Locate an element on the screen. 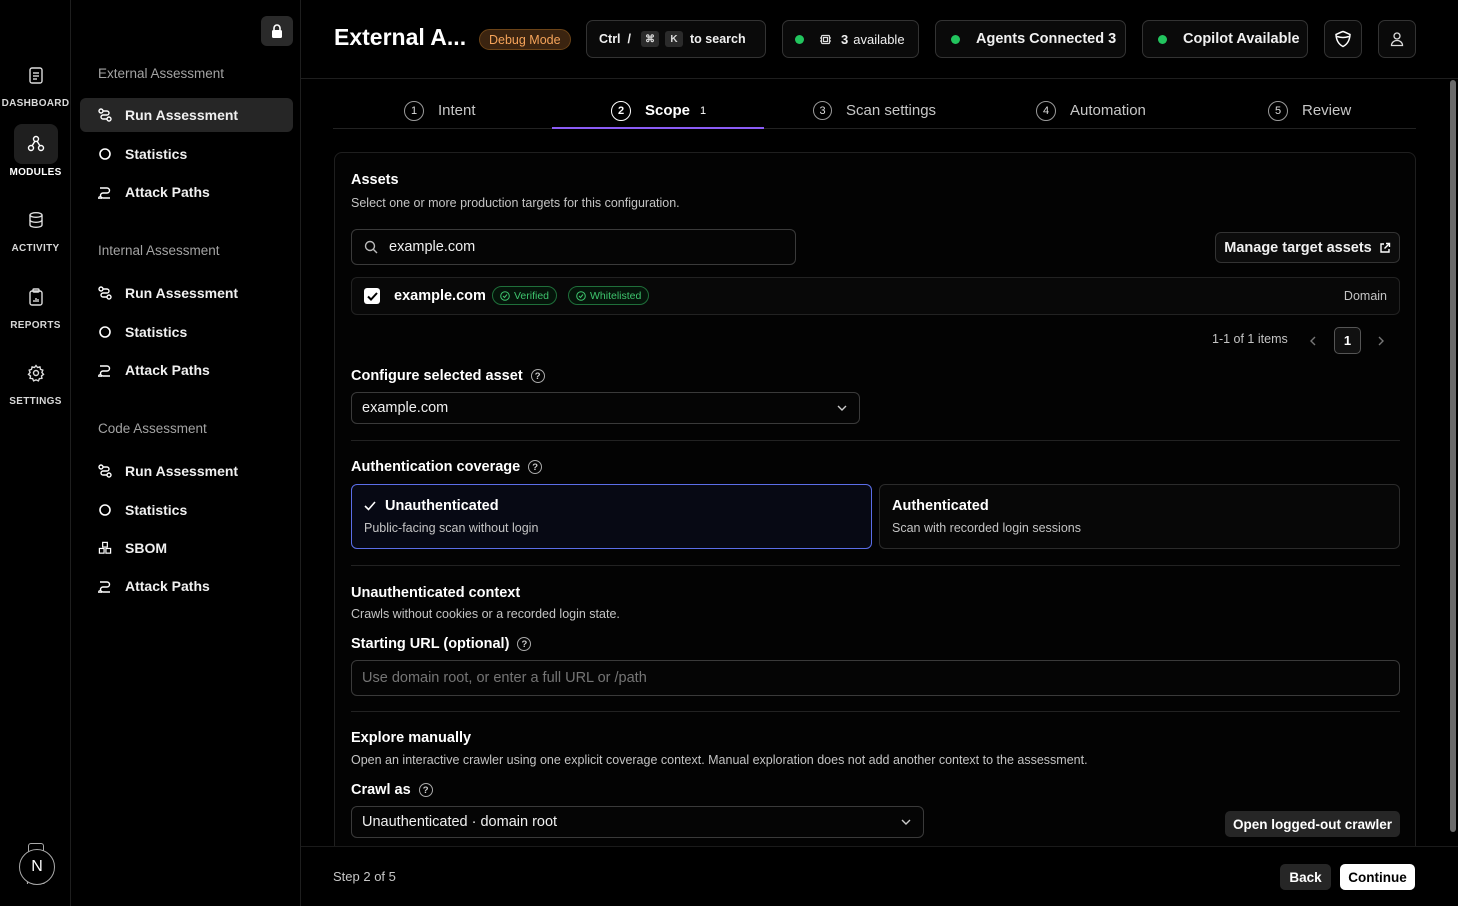  configure-asset-select: example.com is located at coordinates (605, 408).